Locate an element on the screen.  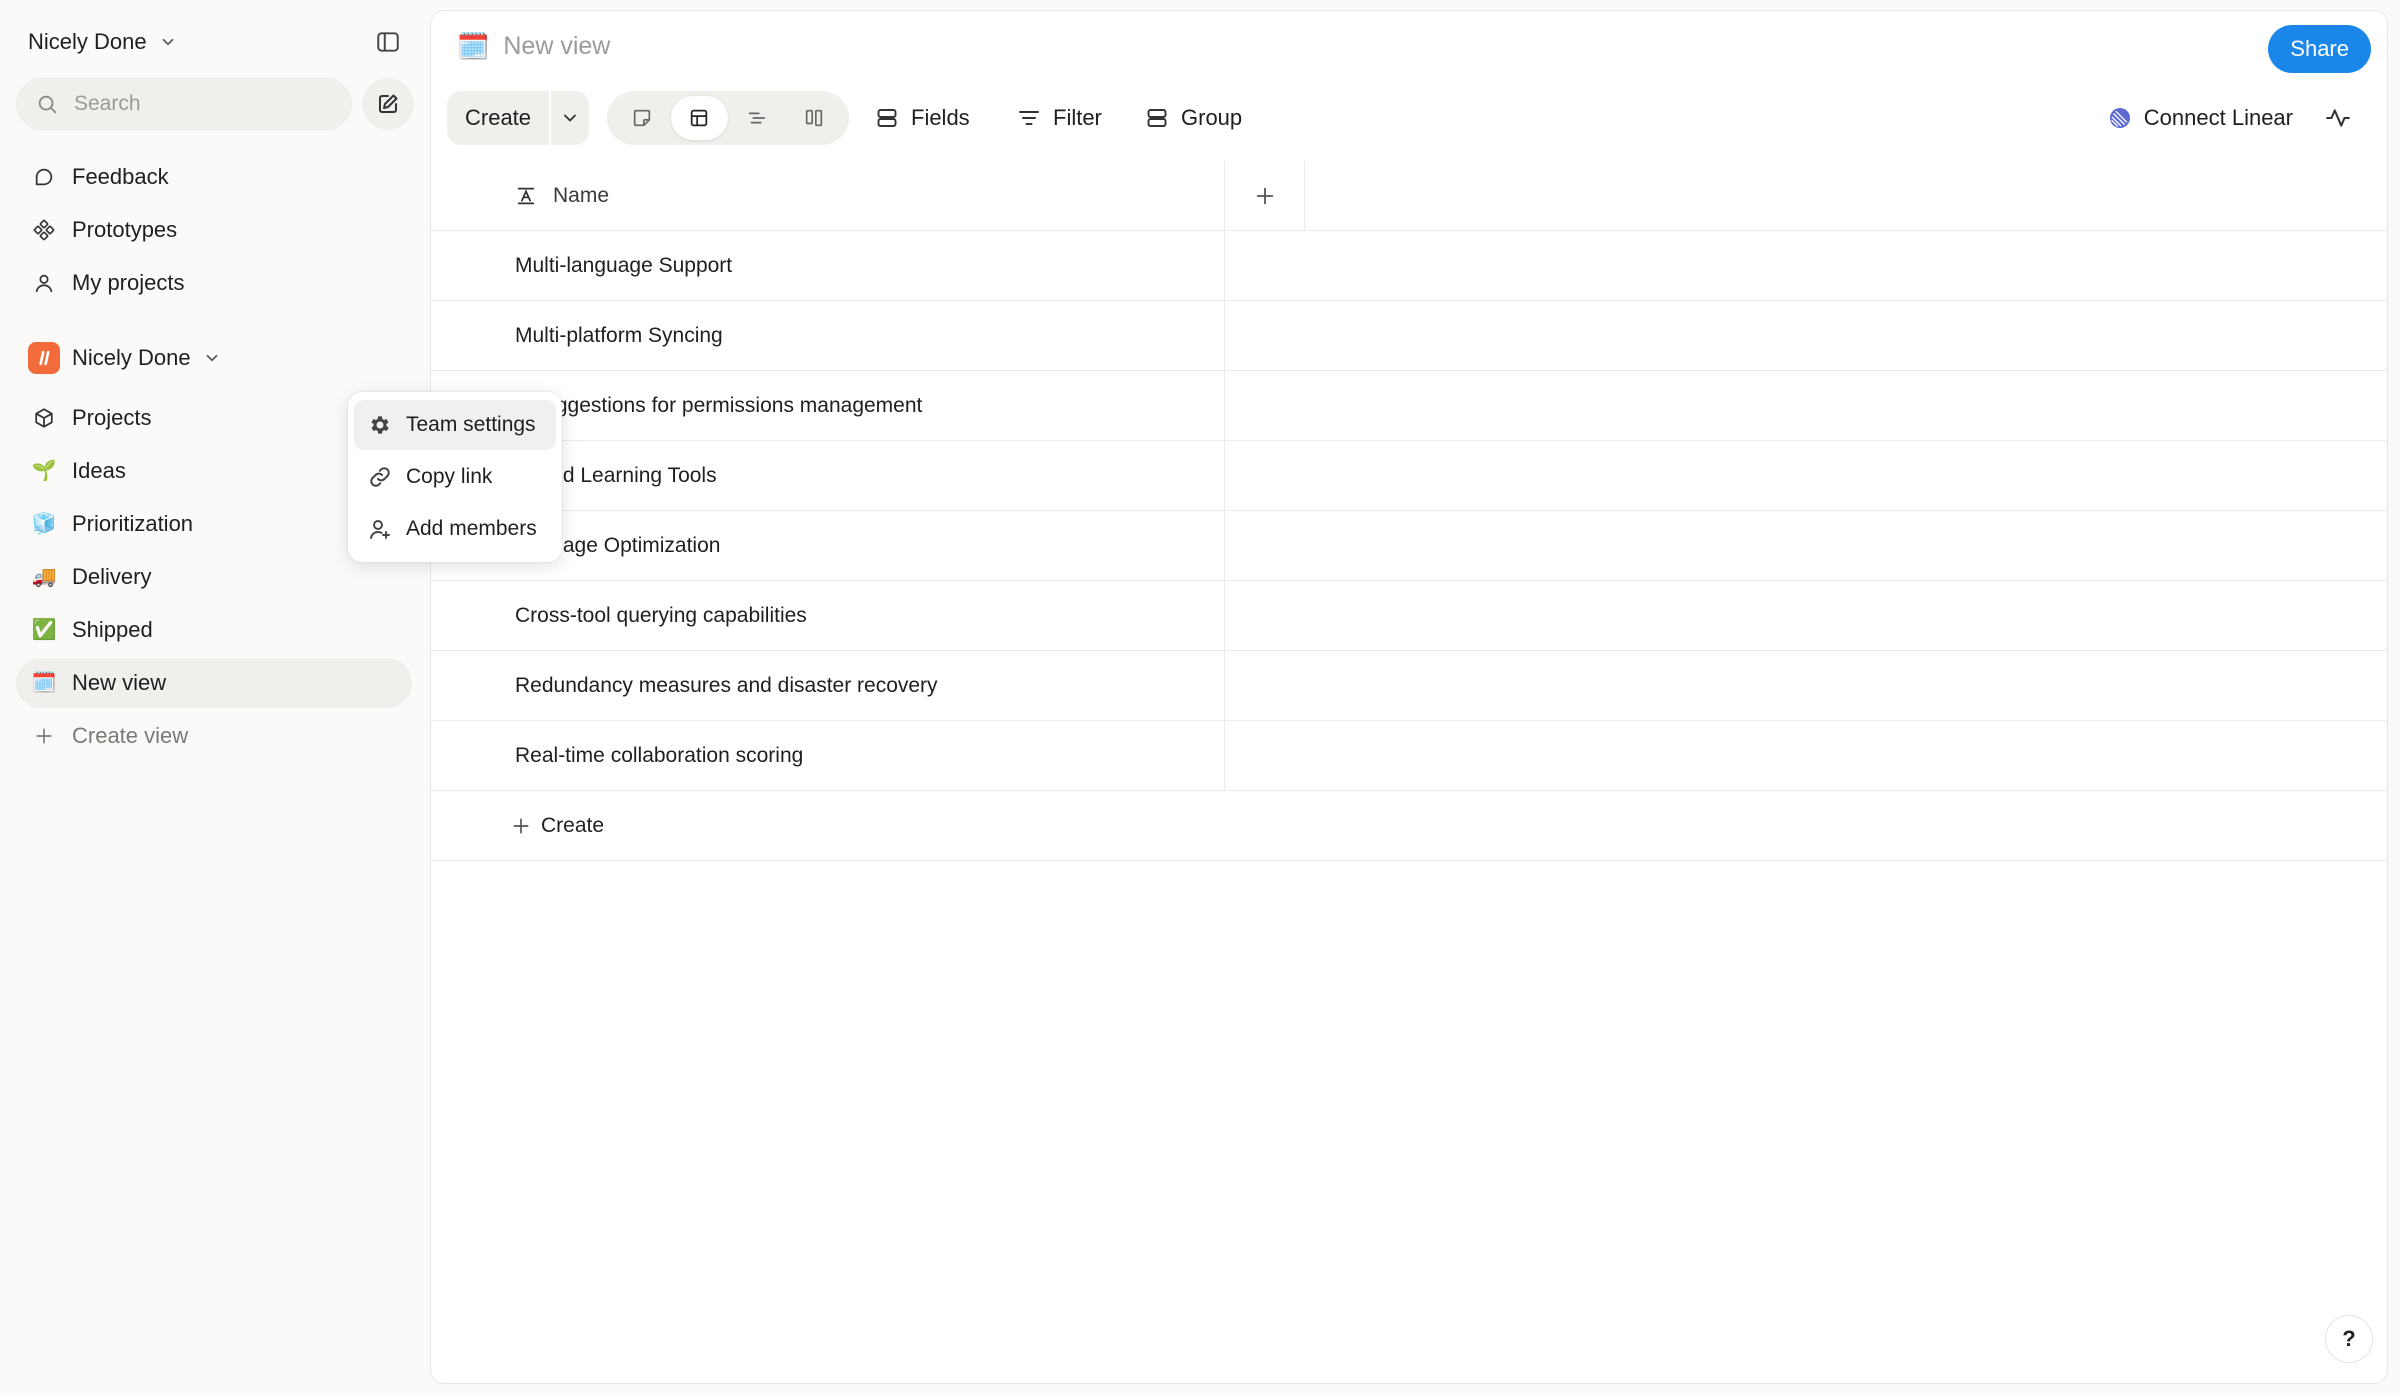
search-input is located at coordinates (199, 104).